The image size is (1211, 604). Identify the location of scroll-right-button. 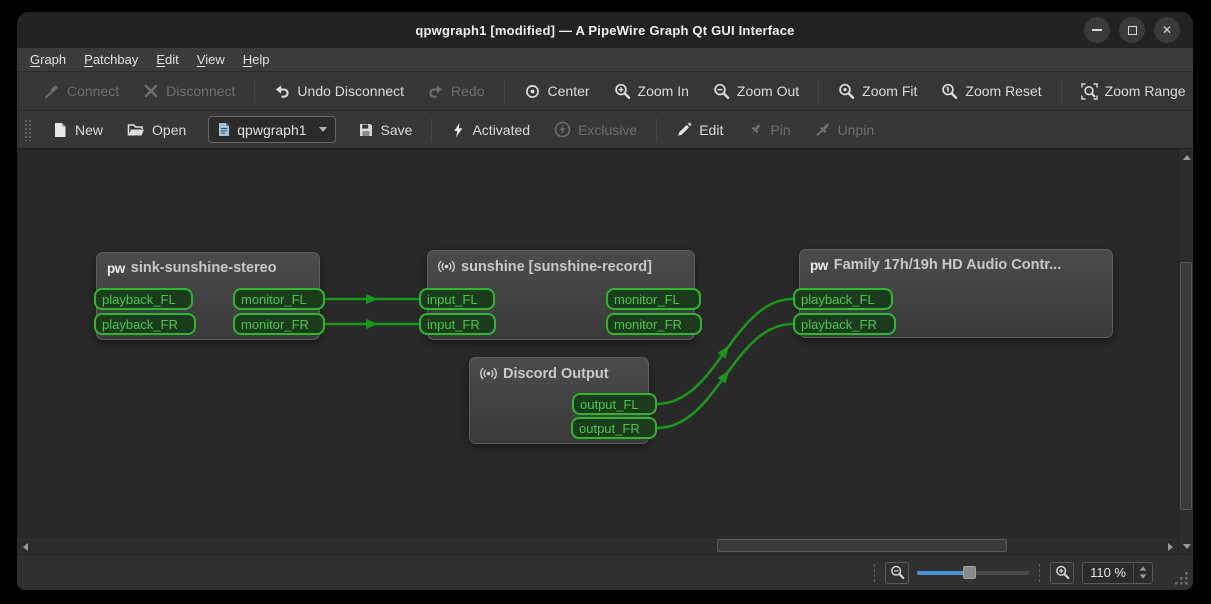
(1170, 546).